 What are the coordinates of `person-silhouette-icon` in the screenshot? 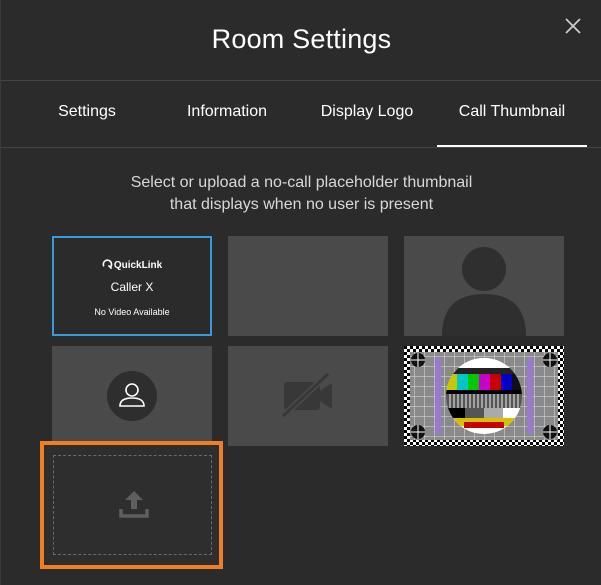 It's located at (484, 291).